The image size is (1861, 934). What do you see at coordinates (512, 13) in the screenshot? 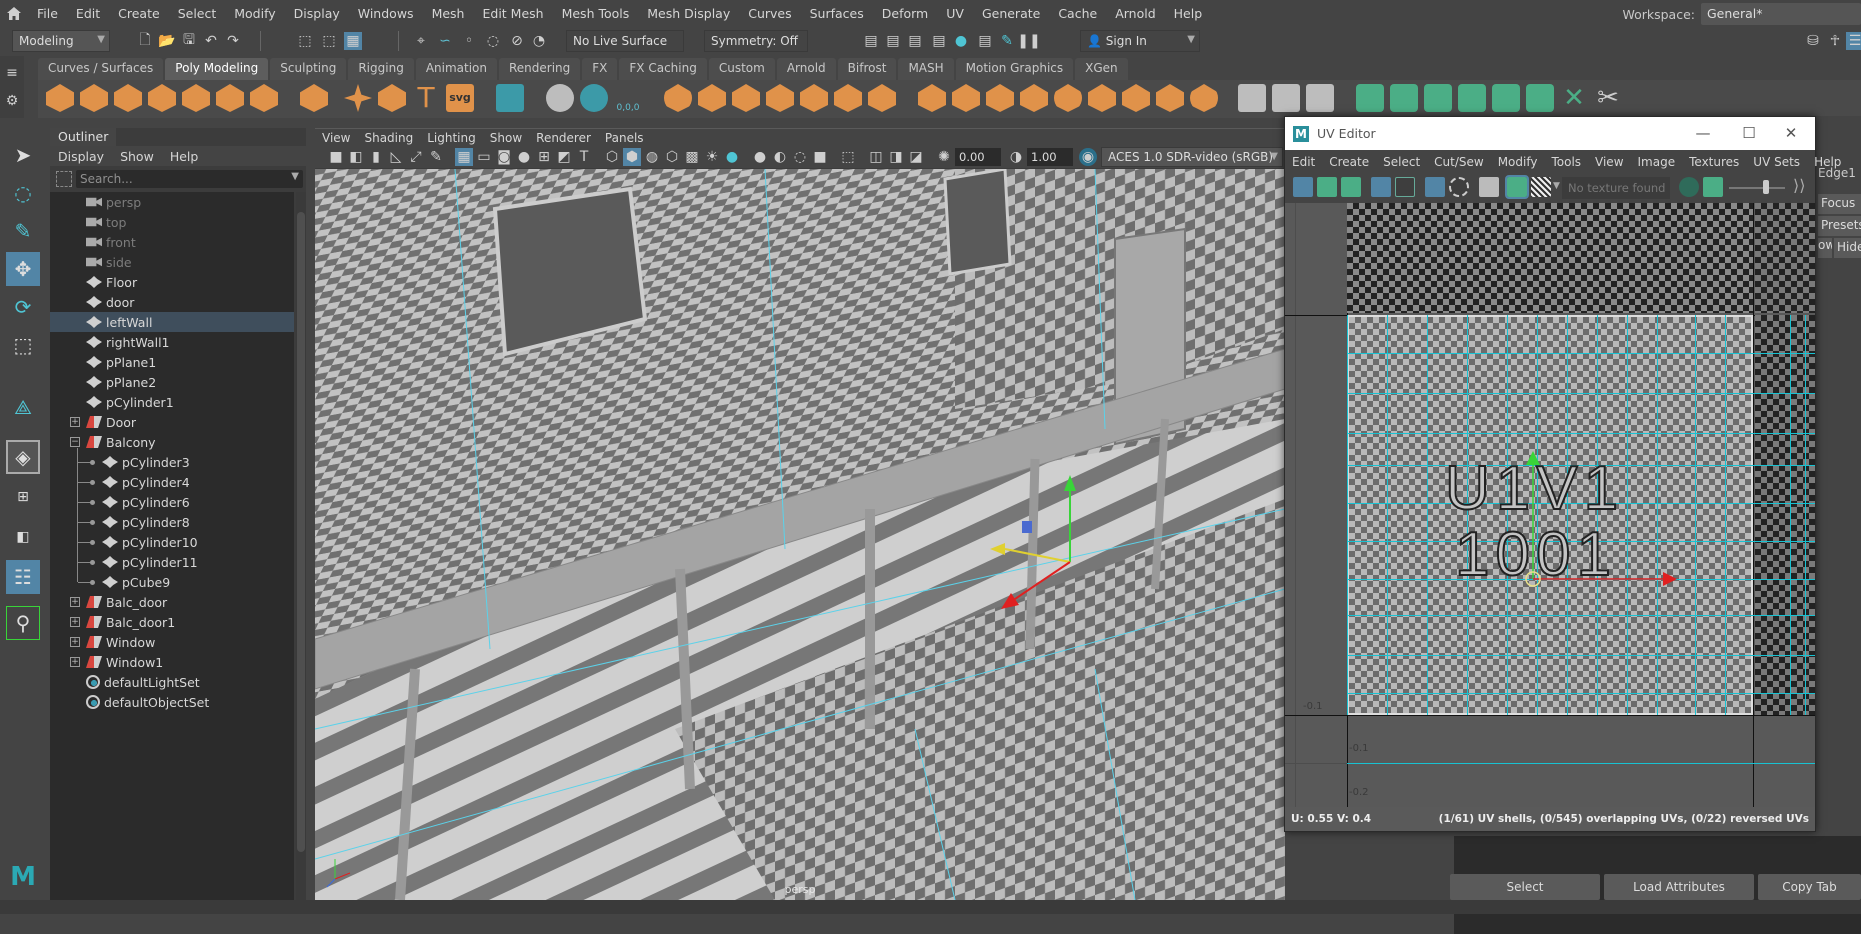
I see `menu-edit-mesh: Edit Mesh` at bounding box center [512, 13].